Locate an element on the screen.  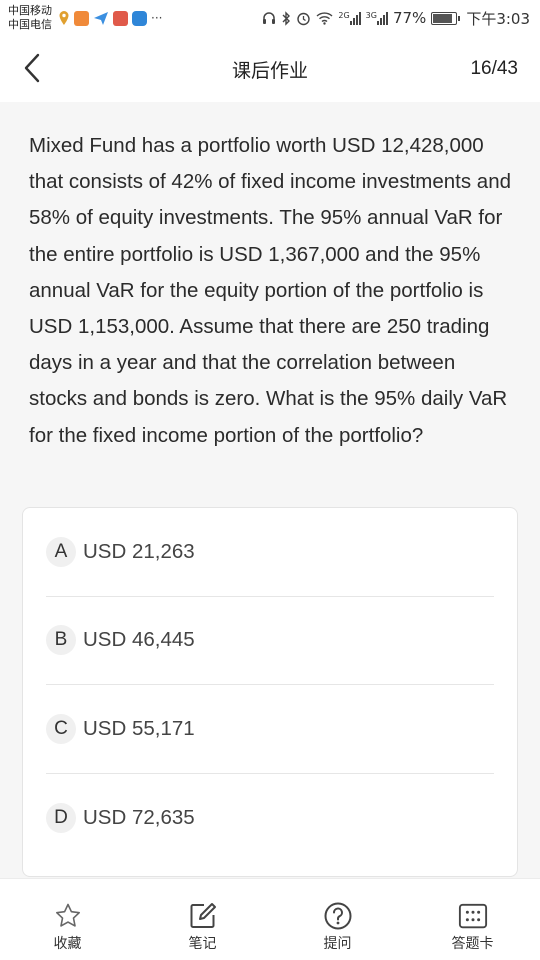
question-icon is located at coordinates (337, 916).